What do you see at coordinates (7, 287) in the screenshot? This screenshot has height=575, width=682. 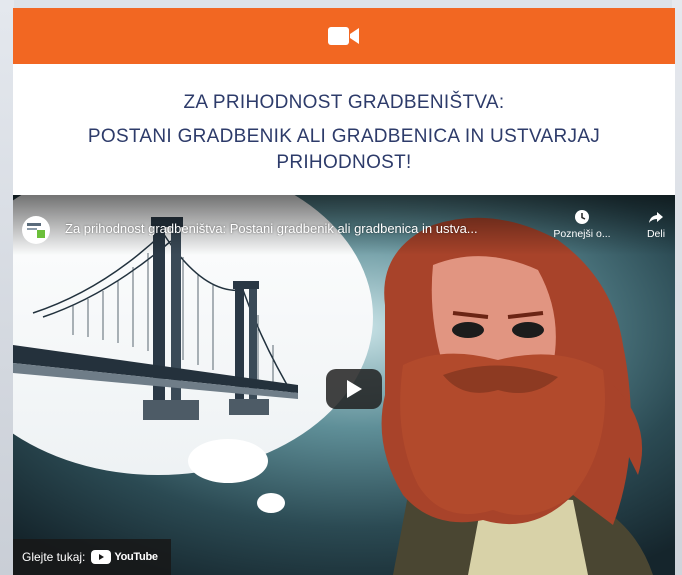 I see `page-background-left` at bounding box center [7, 287].